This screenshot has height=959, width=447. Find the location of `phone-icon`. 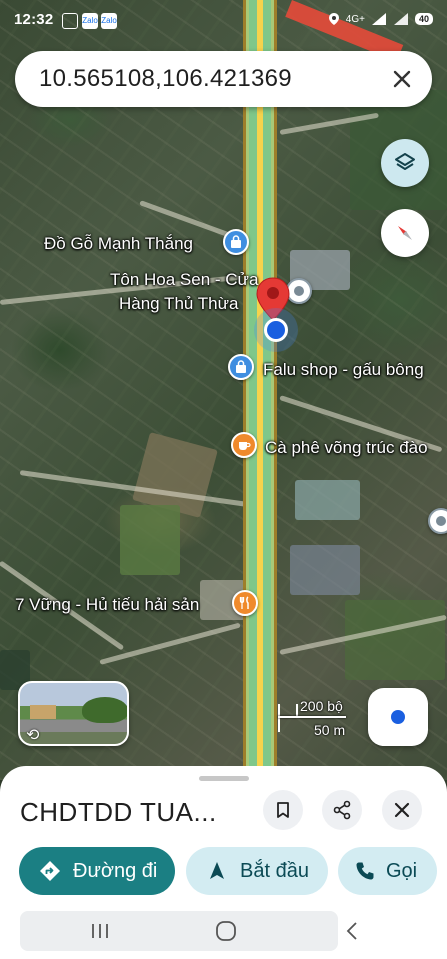

phone-icon is located at coordinates (365, 871).